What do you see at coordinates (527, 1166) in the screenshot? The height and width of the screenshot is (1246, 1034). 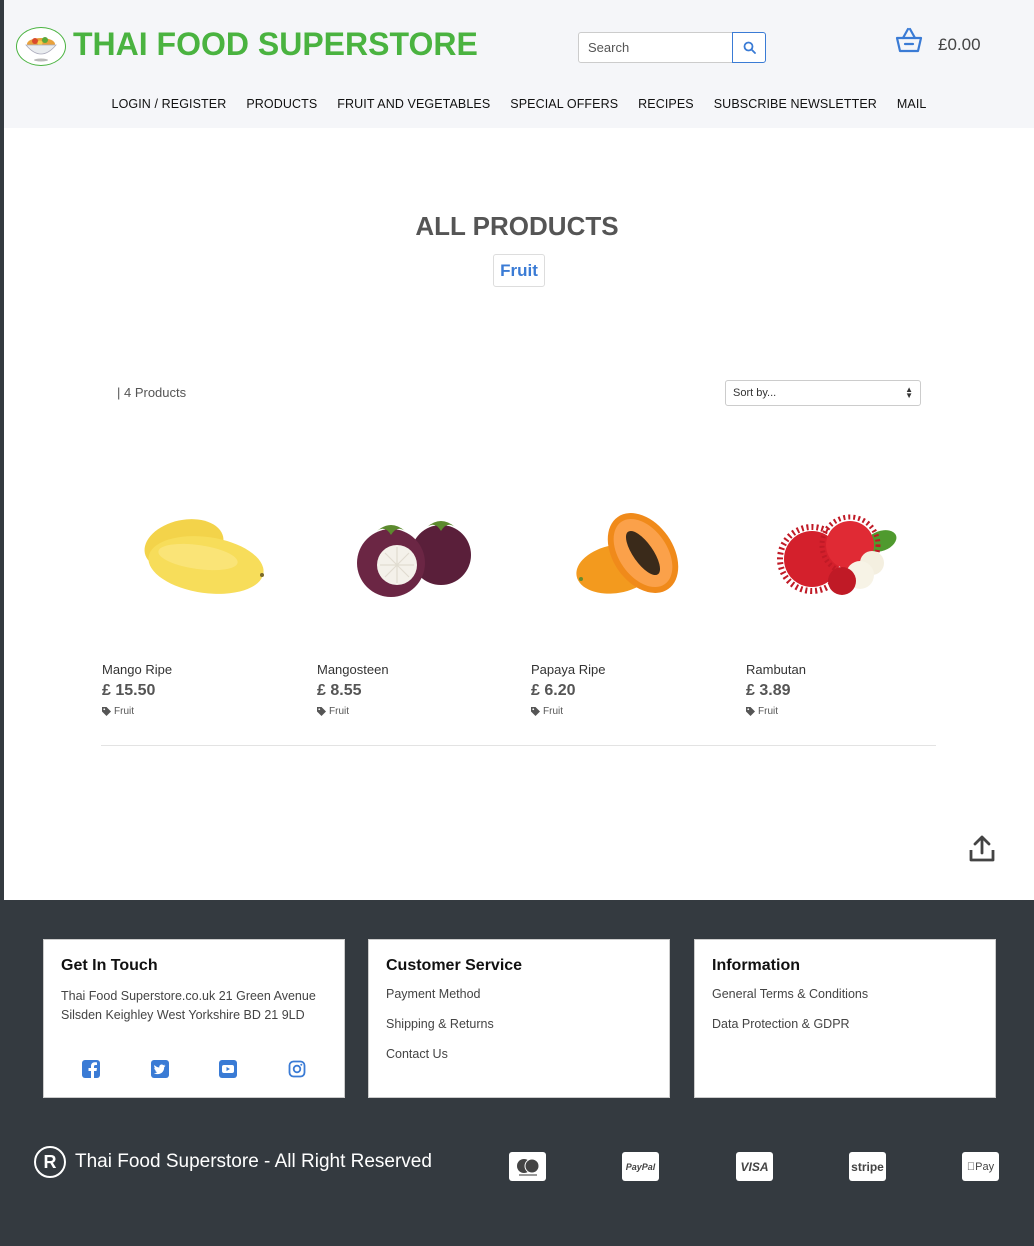 I see `mastercard-icon` at bounding box center [527, 1166].